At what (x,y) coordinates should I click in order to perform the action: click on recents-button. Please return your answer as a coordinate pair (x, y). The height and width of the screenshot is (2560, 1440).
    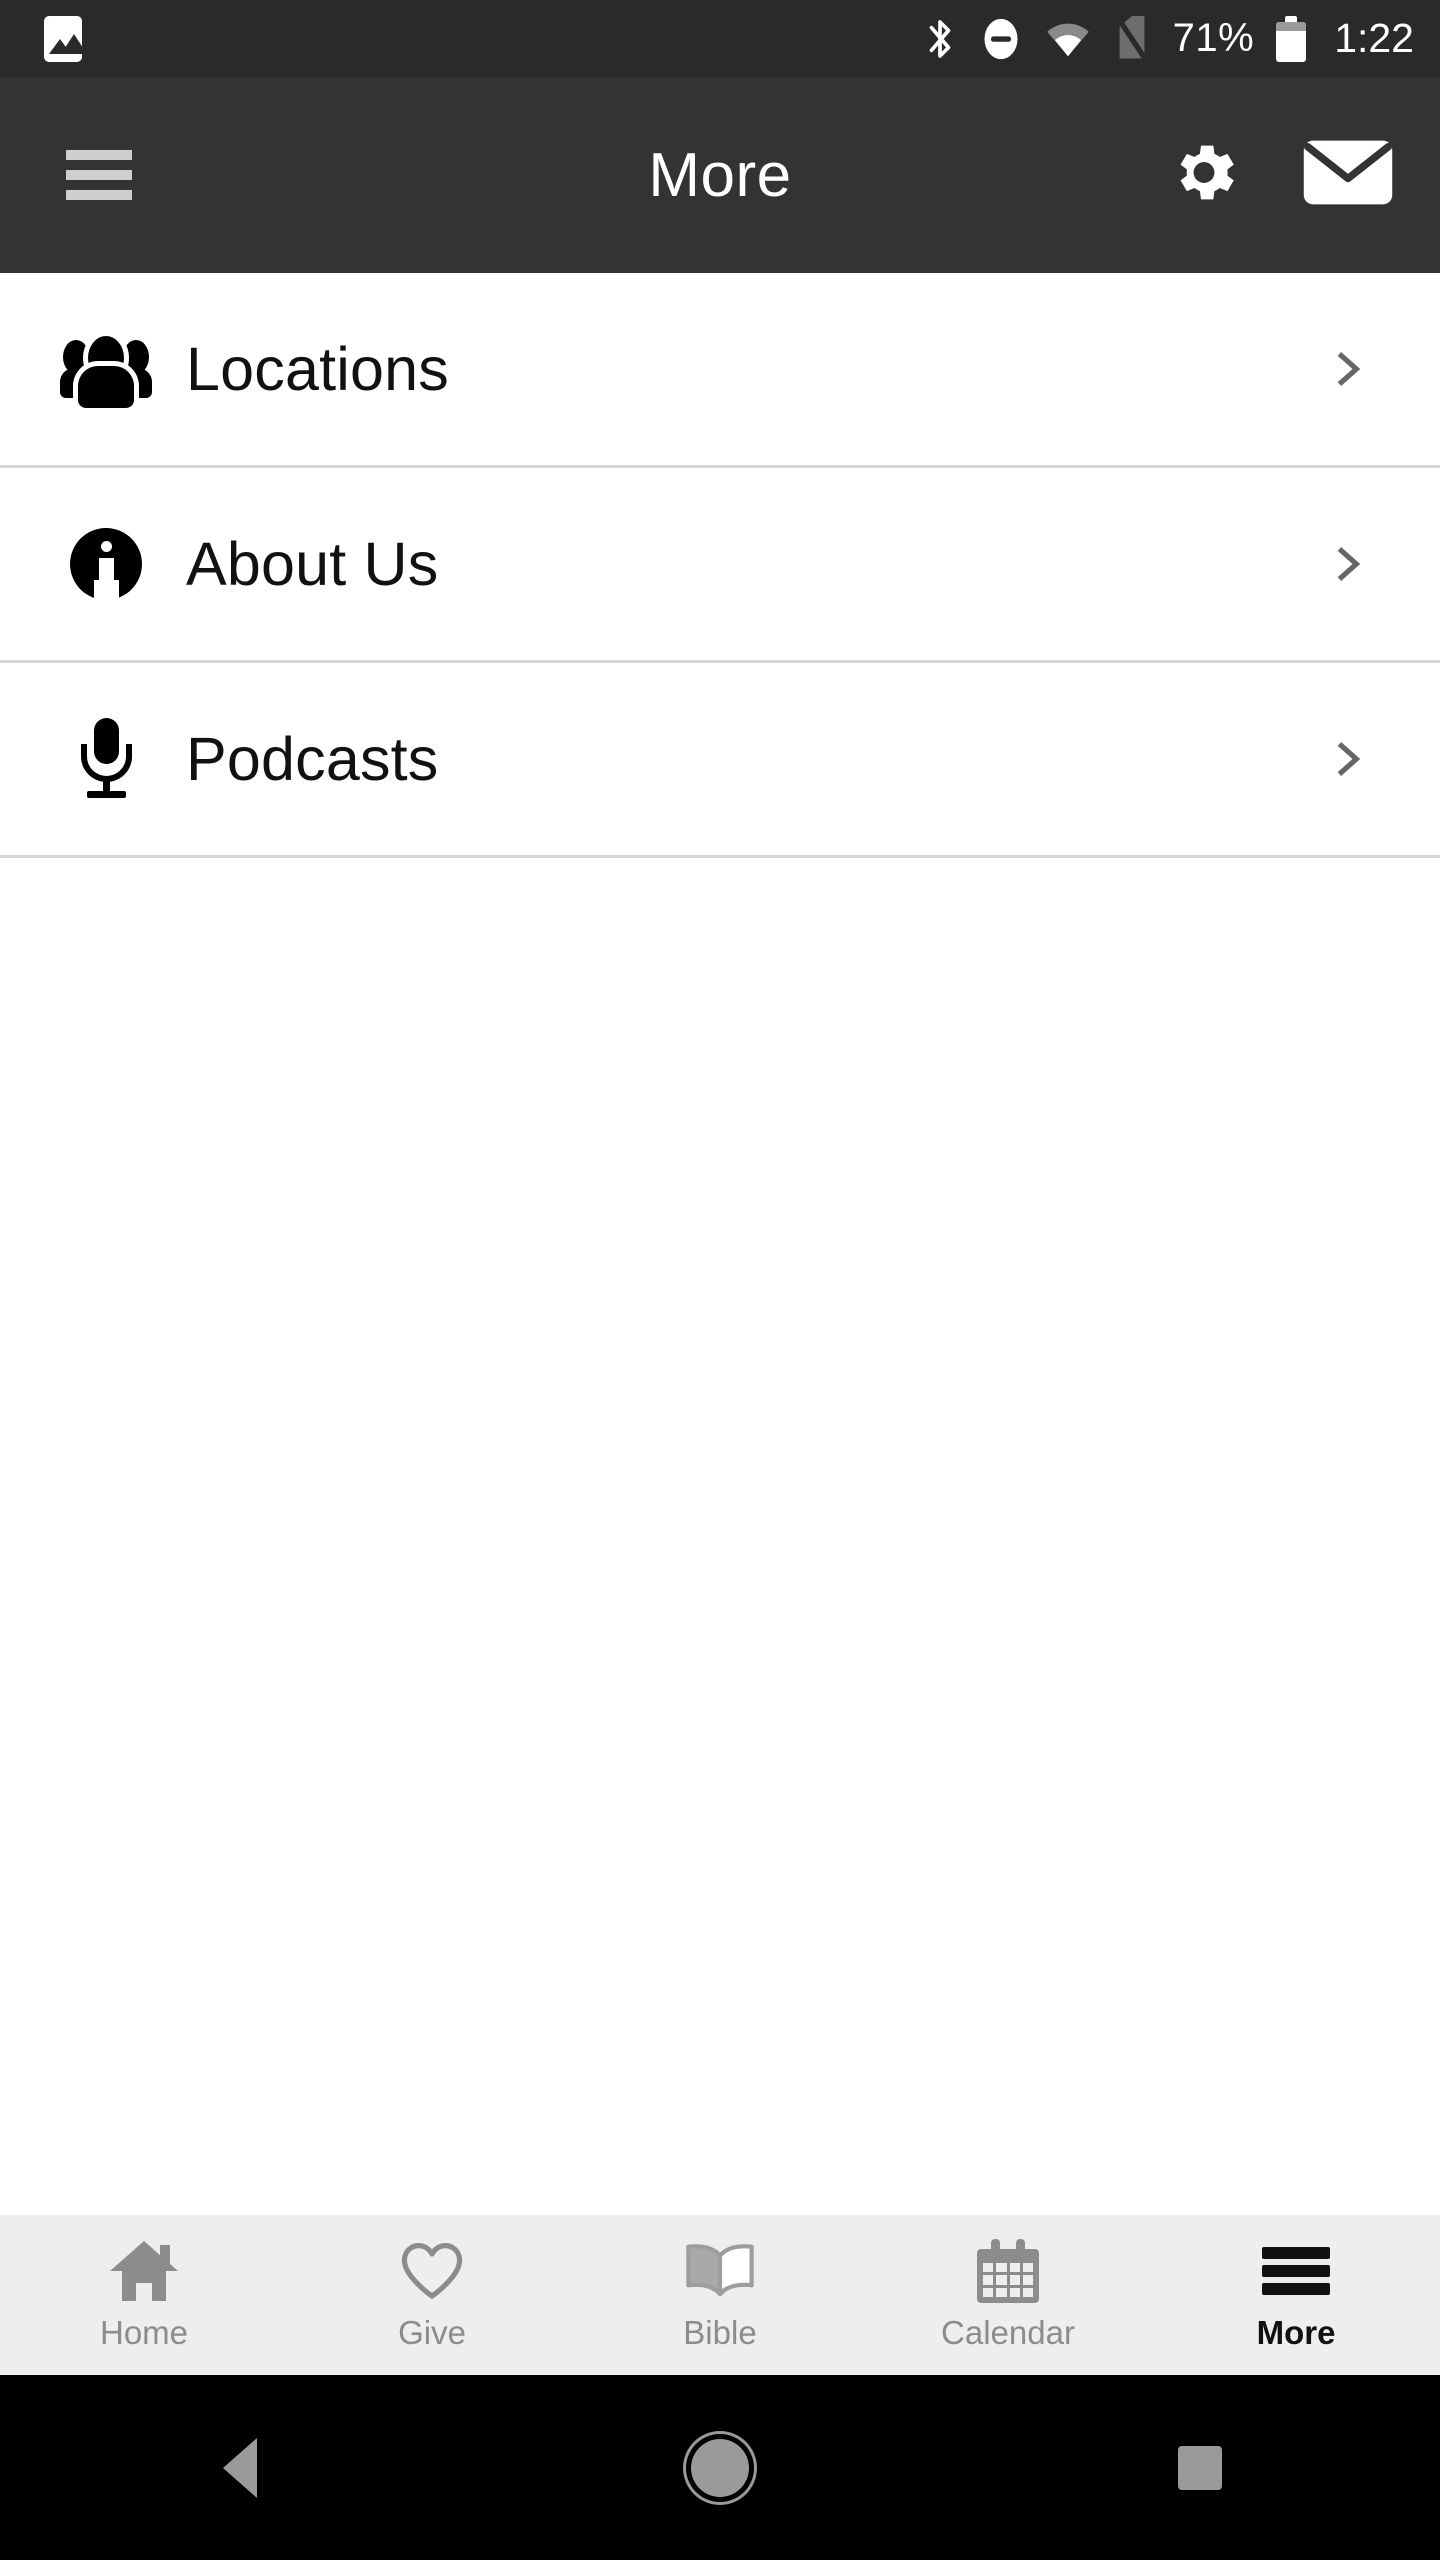
    Looking at the image, I should click on (1200, 2467).